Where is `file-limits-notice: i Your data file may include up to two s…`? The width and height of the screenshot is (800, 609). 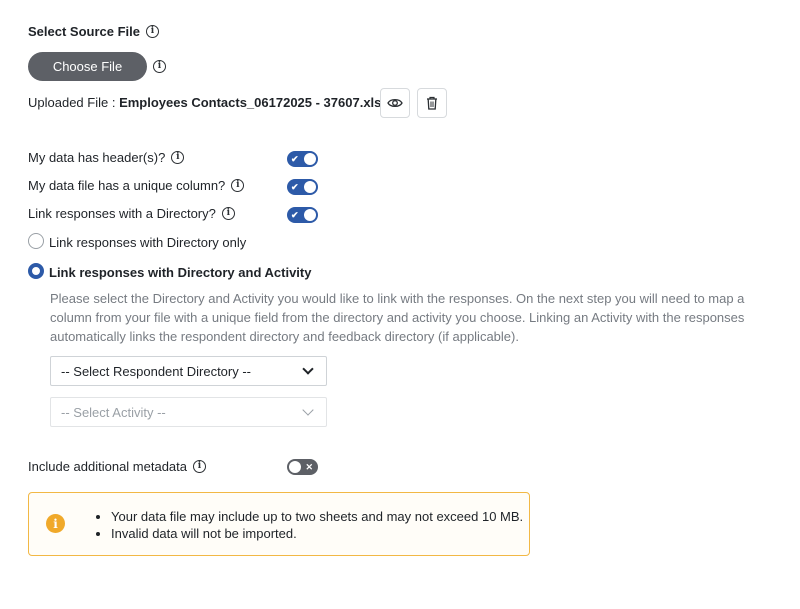 file-limits-notice: i Your data file may include up to two s… is located at coordinates (279, 524).